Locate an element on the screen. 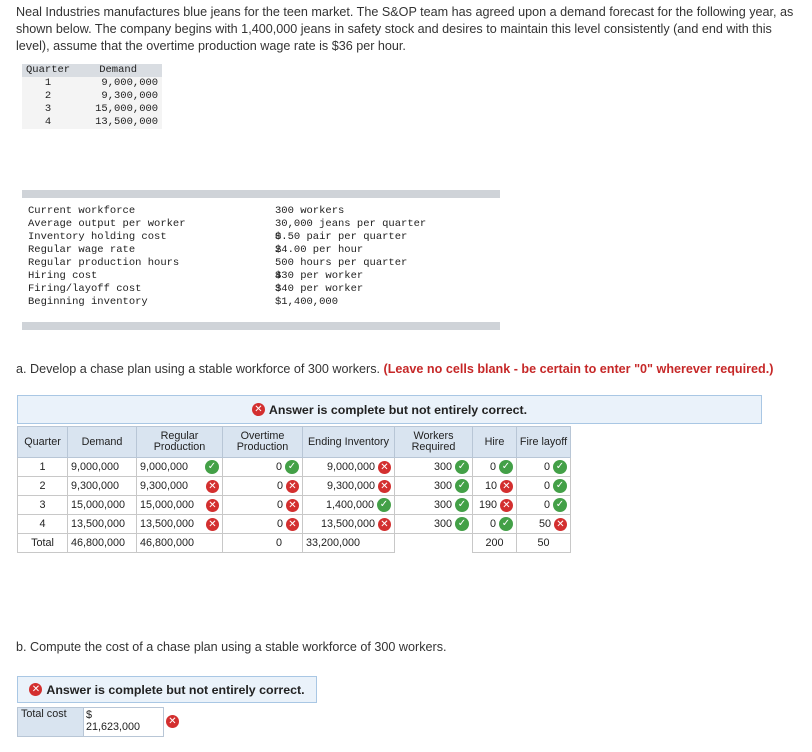  regular-production-value: 9,300,000 is located at coordinates (164, 486).